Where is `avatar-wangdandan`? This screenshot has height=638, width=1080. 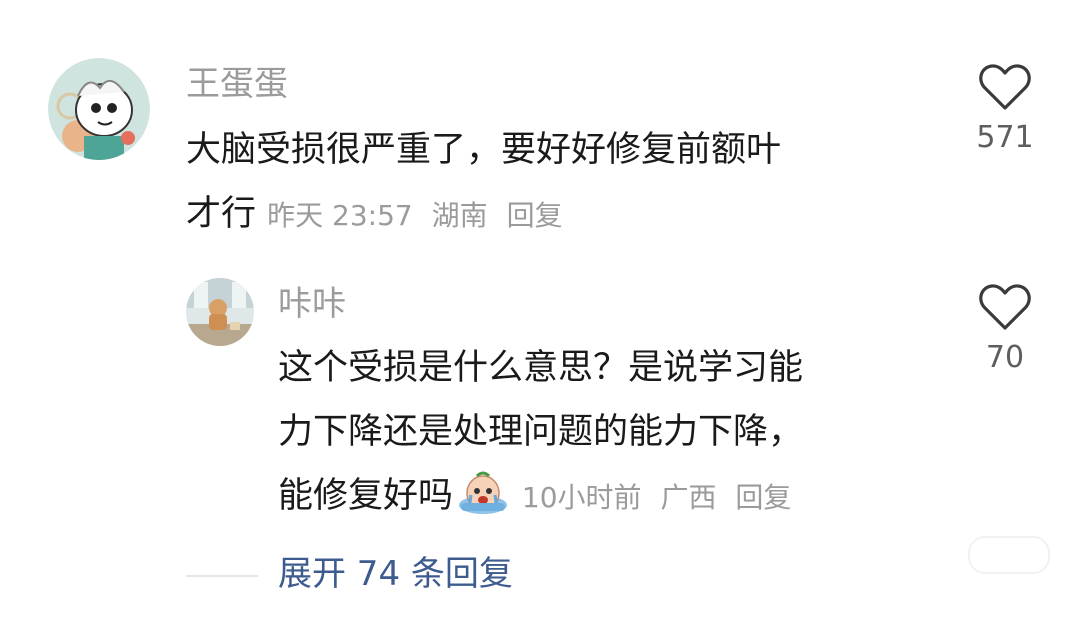
avatar-wangdandan is located at coordinates (99, 109).